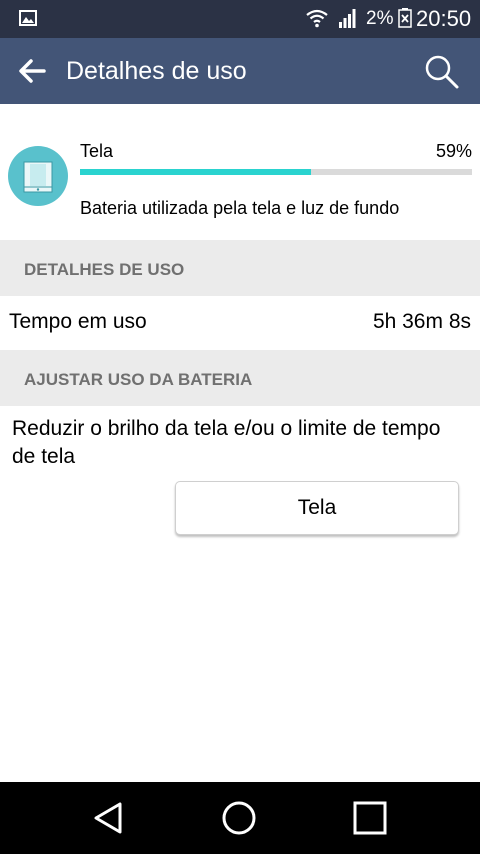 The height and width of the screenshot is (854, 480). What do you see at coordinates (444, 18) in the screenshot?
I see `clock: 20:50` at bounding box center [444, 18].